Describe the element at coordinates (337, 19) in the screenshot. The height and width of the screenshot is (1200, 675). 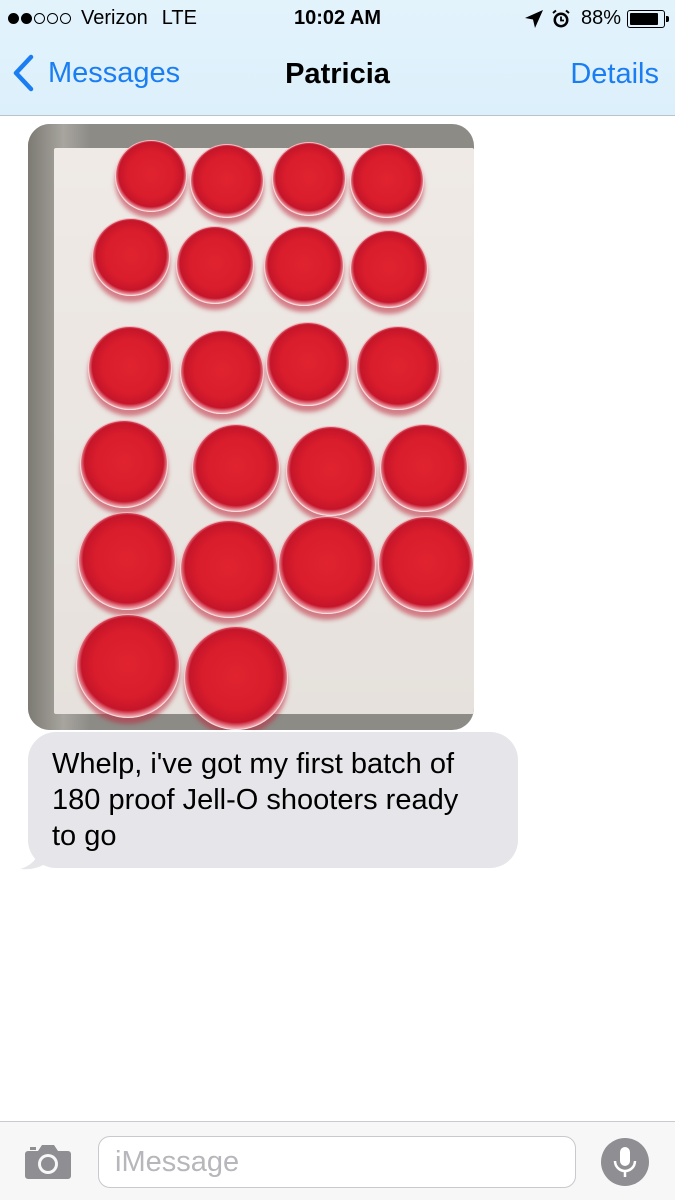
I see `status-bar: Verizon LTE 10:02 AM 88%` at that location.